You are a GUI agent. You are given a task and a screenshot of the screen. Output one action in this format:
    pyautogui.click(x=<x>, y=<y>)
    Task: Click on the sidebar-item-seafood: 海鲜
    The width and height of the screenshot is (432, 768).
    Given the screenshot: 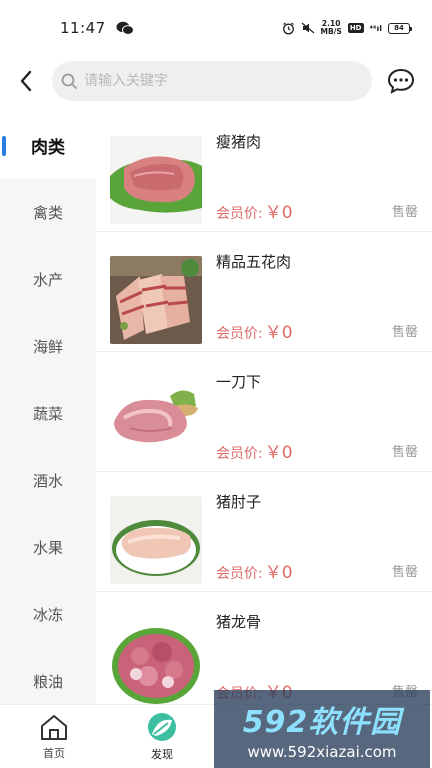 What is the action you would take?
    pyautogui.click(x=48, y=346)
    